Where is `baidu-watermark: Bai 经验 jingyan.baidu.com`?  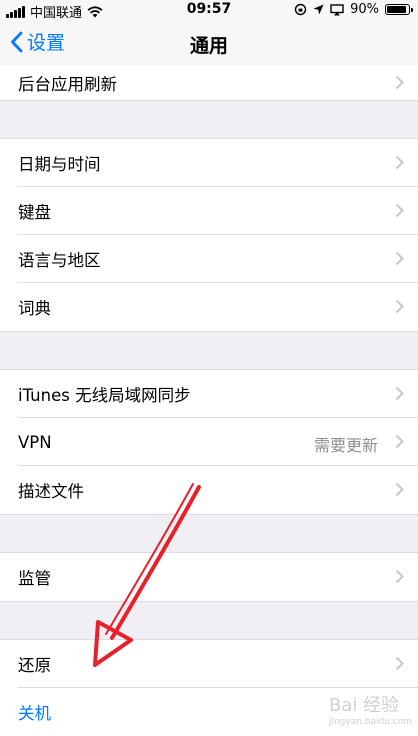 baidu-watermark: Bai 经验 jingyan.baidu.com is located at coordinates (370, 709).